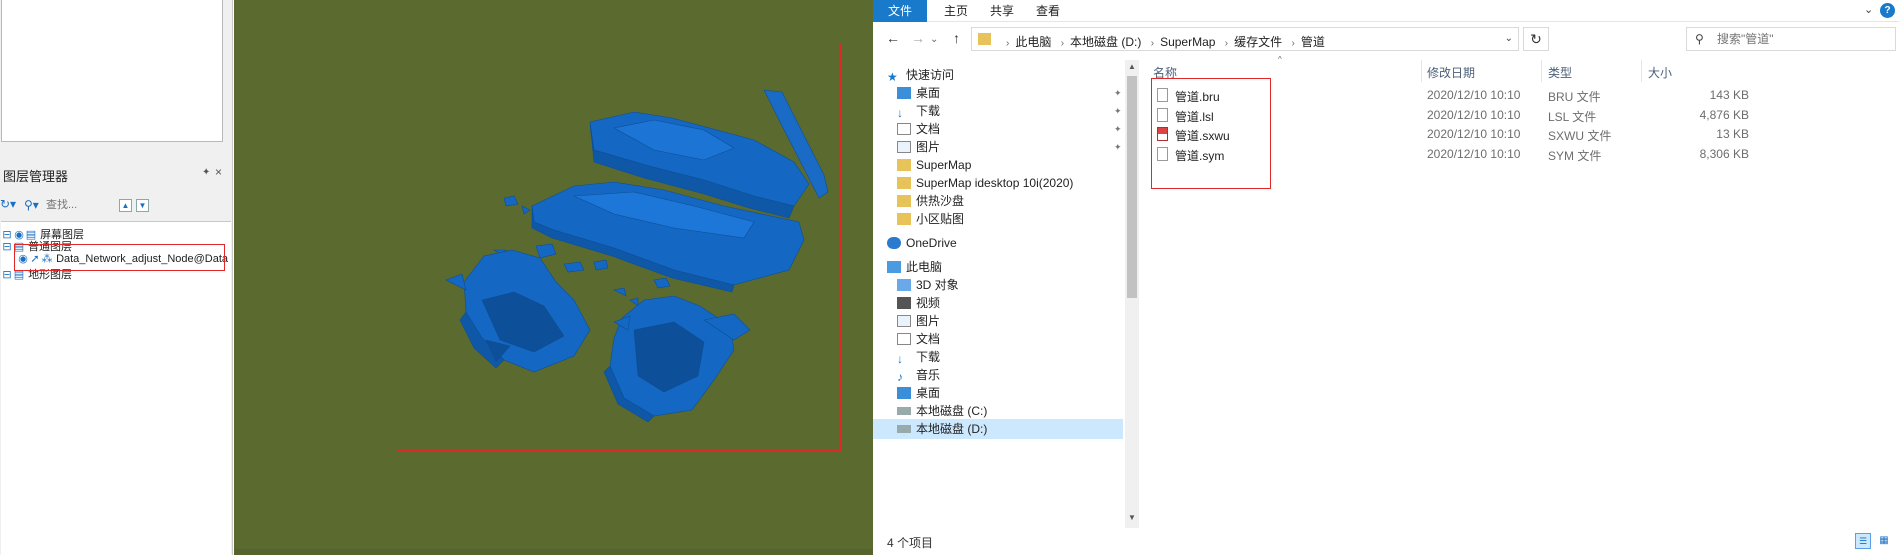 The height and width of the screenshot is (555, 1899). What do you see at coordinates (928, 357) in the screenshot?
I see `nav-item-label: 下载` at bounding box center [928, 357].